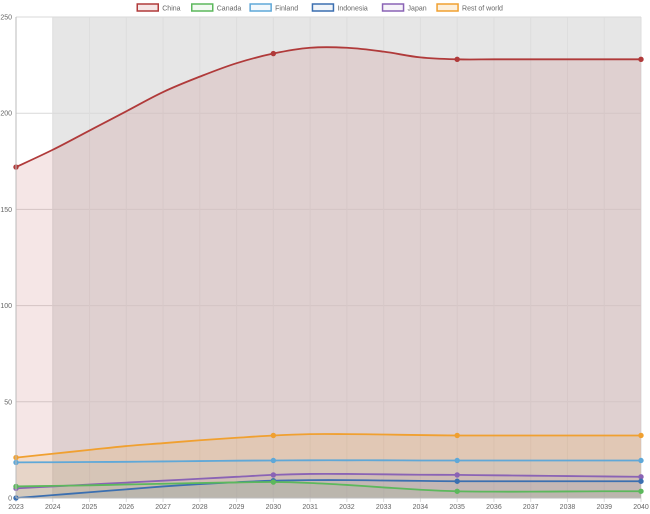 Image resolution: width=650 pixels, height=514 pixels. What do you see at coordinates (273, 8) in the screenshot?
I see `legend-item-finland: Finland` at bounding box center [273, 8].